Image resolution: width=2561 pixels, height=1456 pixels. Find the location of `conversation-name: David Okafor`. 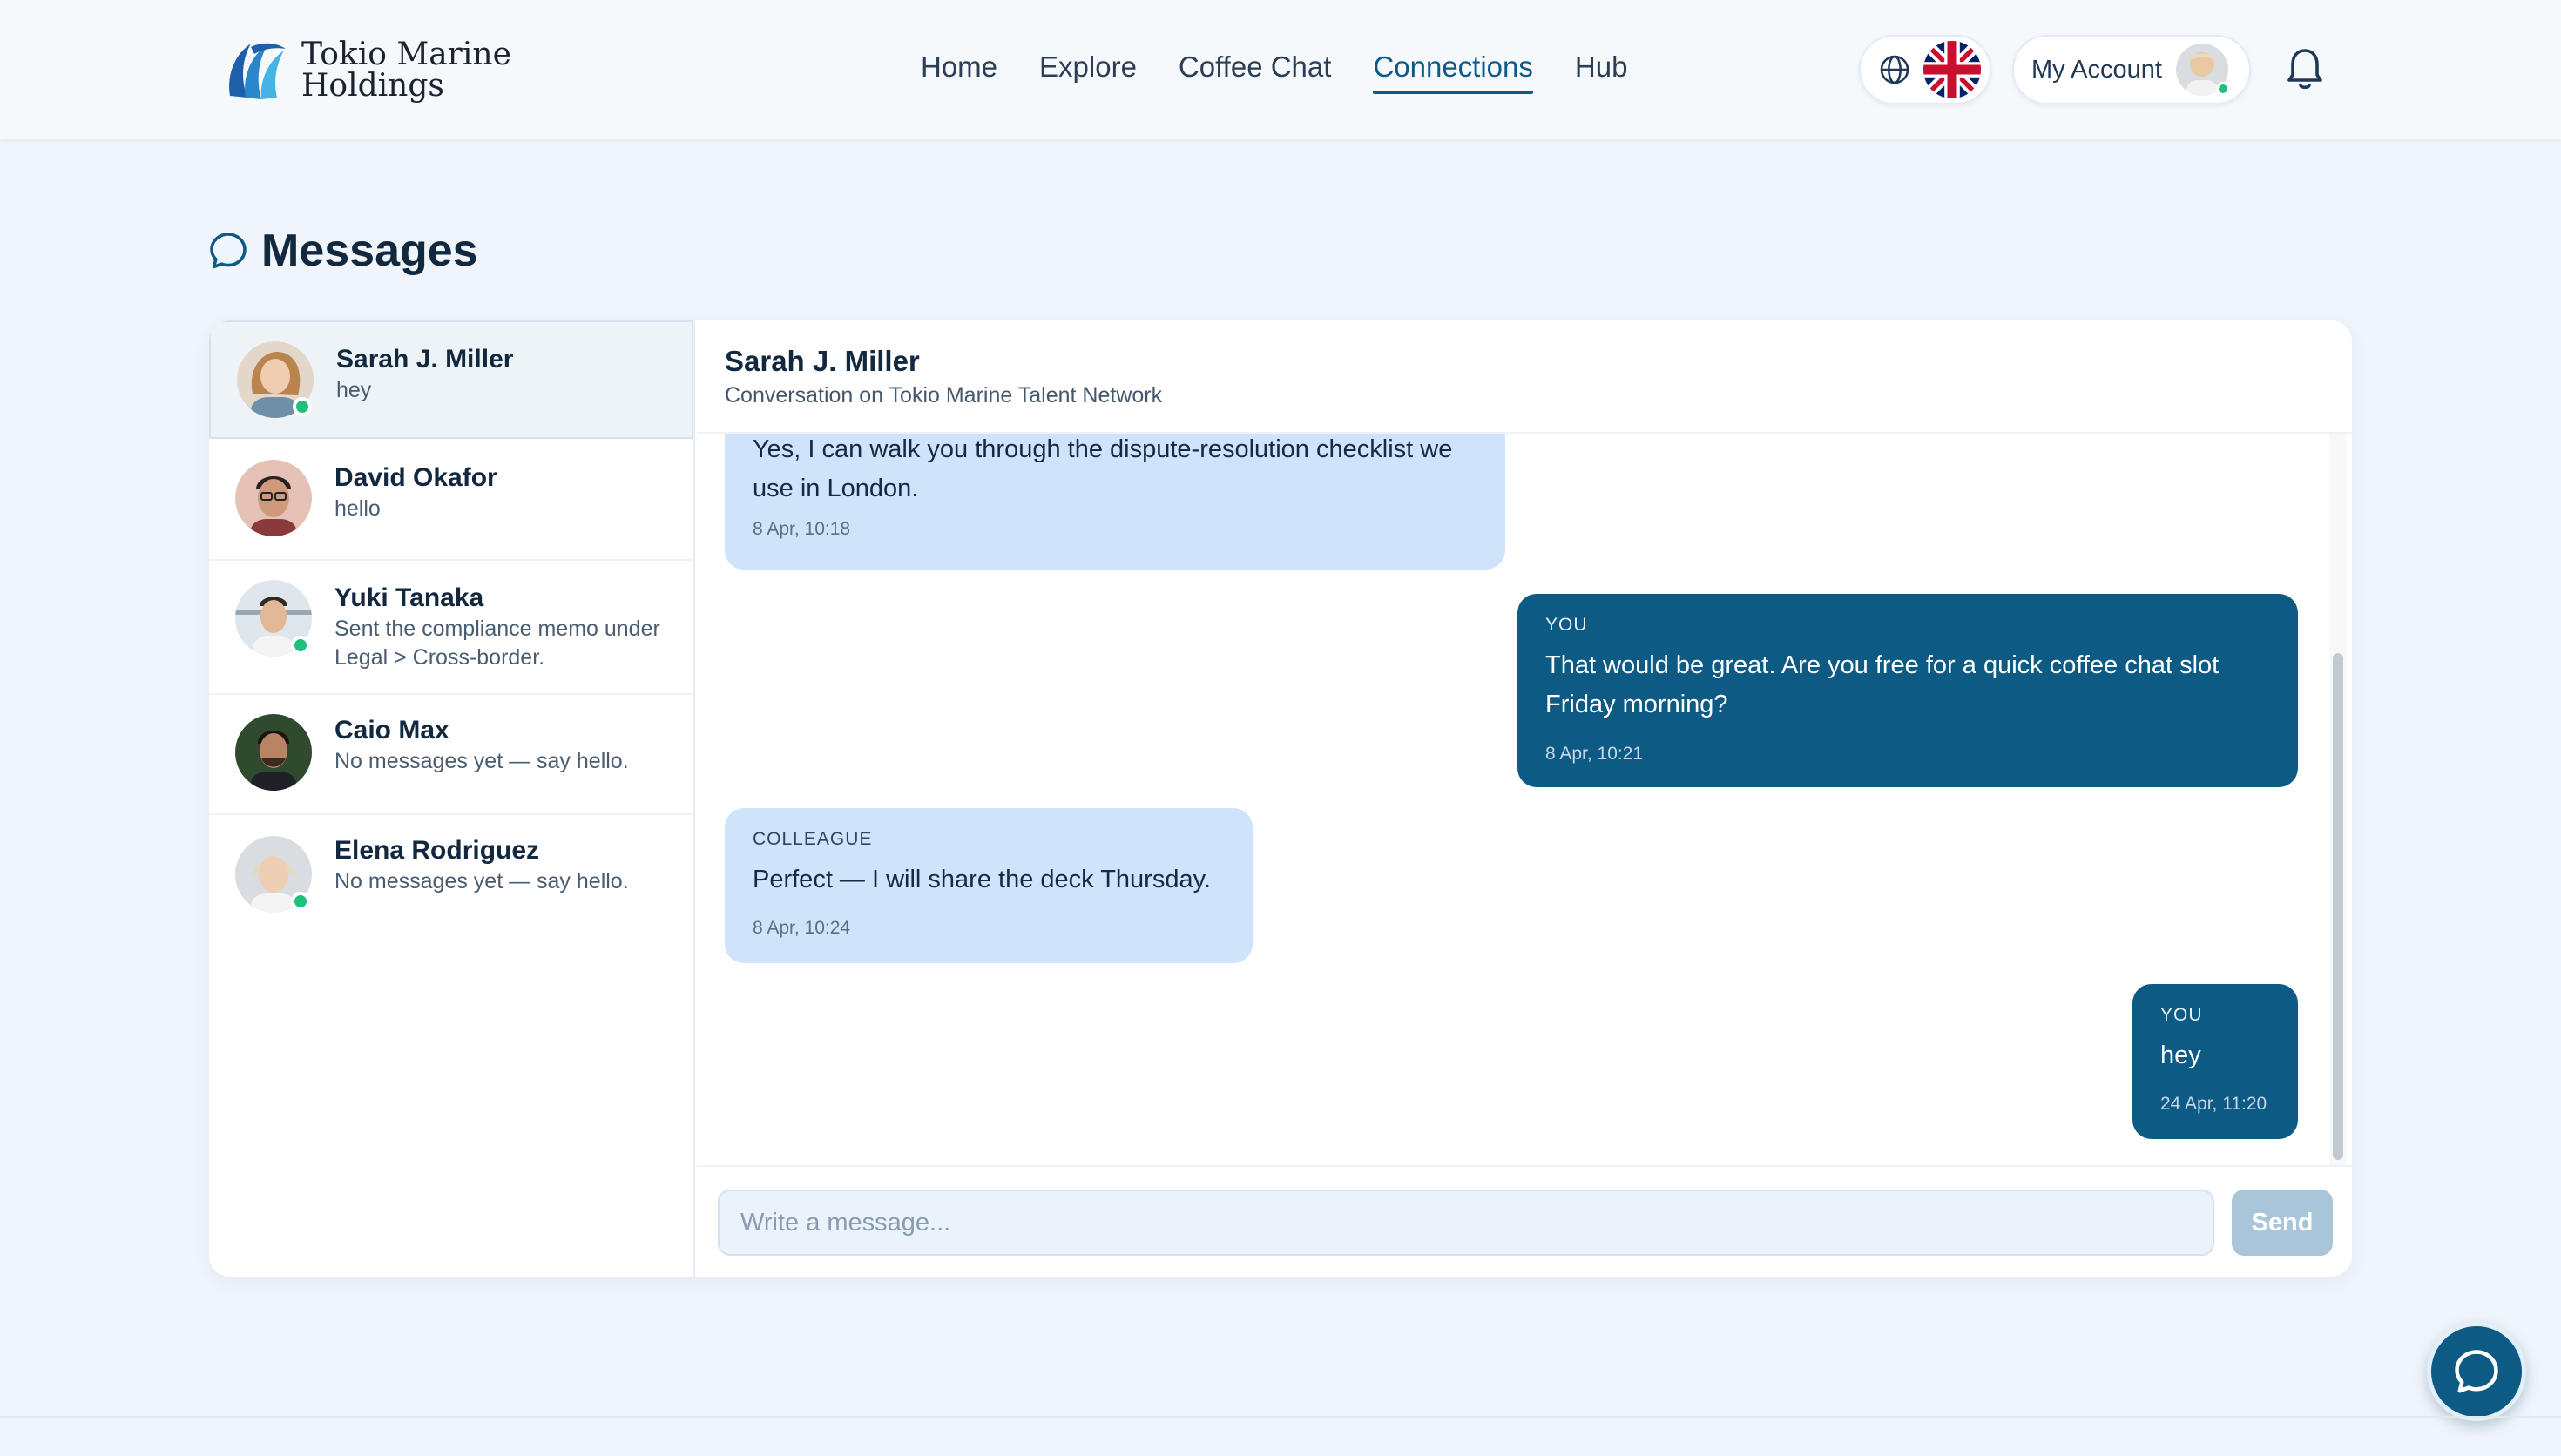

conversation-name: David Okafor is located at coordinates (415, 477).